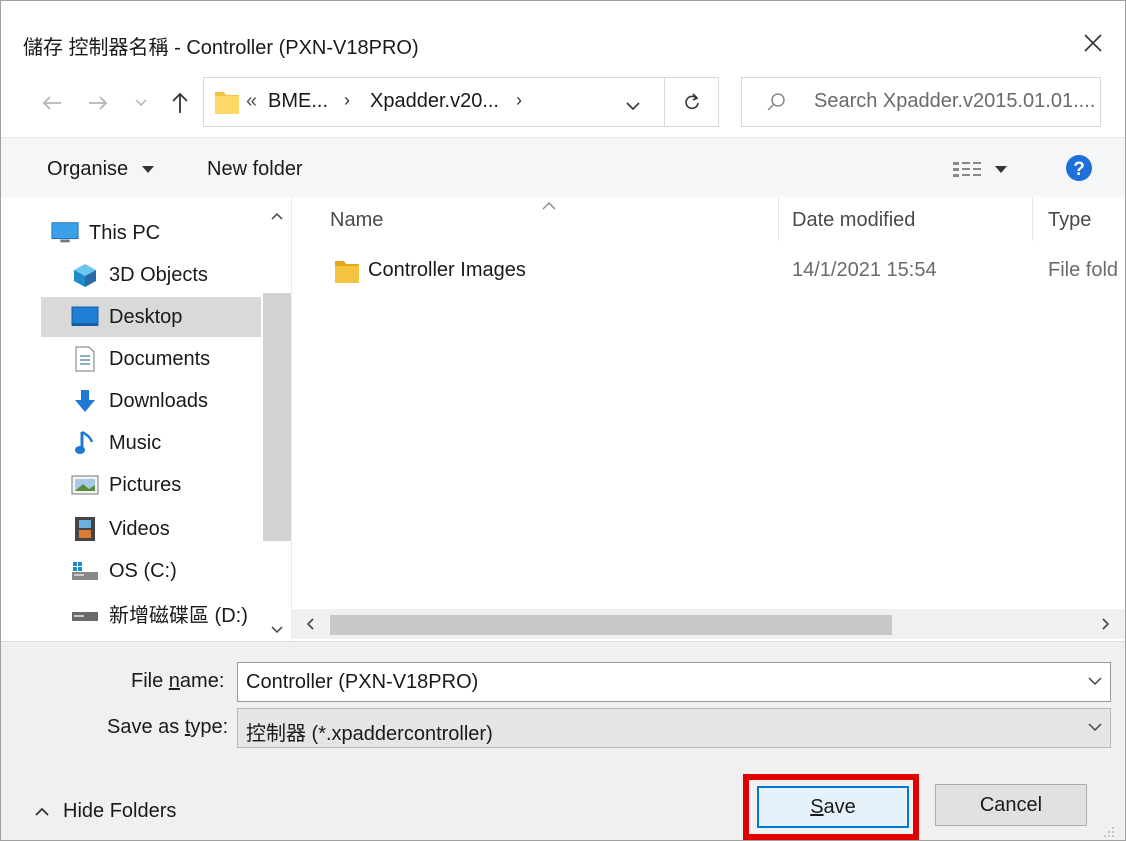 Image resolution: width=1126 pixels, height=841 pixels. Describe the element at coordinates (85, 275) in the screenshot. I see `3d-objects-icon` at that location.